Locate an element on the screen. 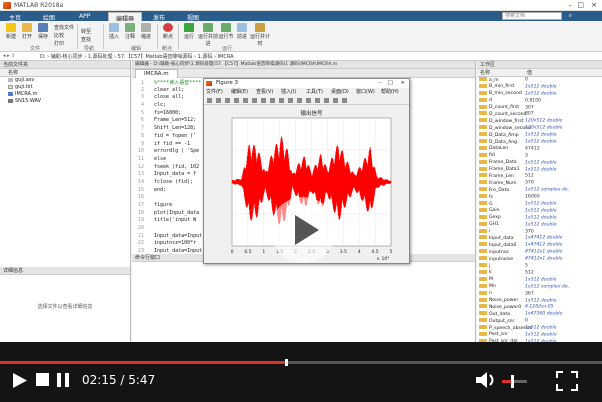  workspace-variable-row: Post_snr 1x512 double is located at coordinates (539, 335).